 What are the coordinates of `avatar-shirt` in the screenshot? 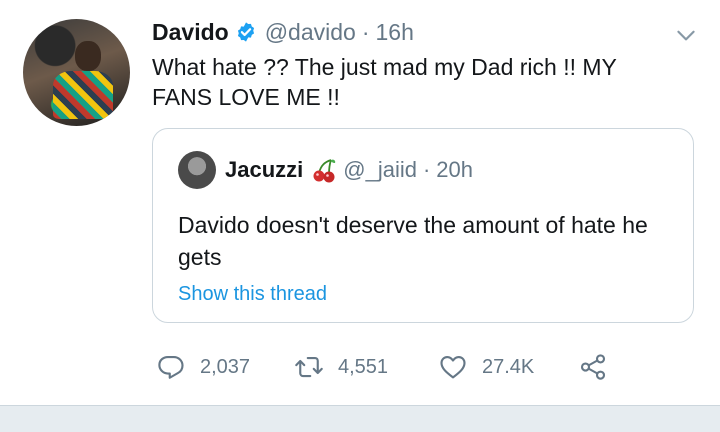 It's located at (83, 95).